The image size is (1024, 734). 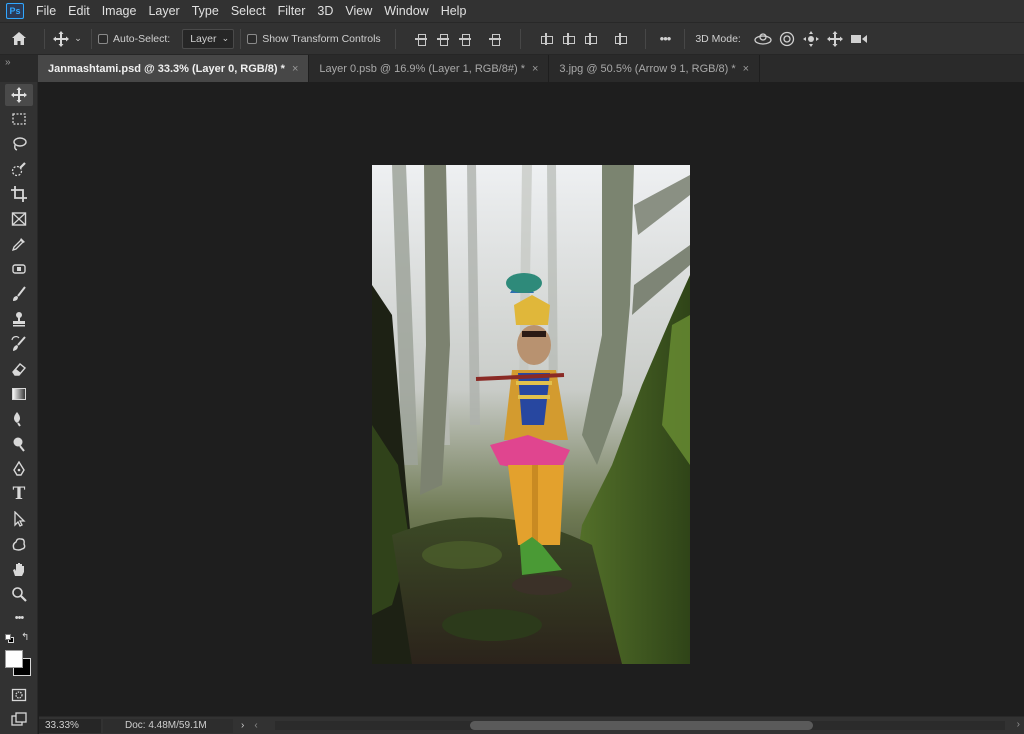 I want to click on edit-toolbar-more-icon: •••, so click(x=19, y=618).